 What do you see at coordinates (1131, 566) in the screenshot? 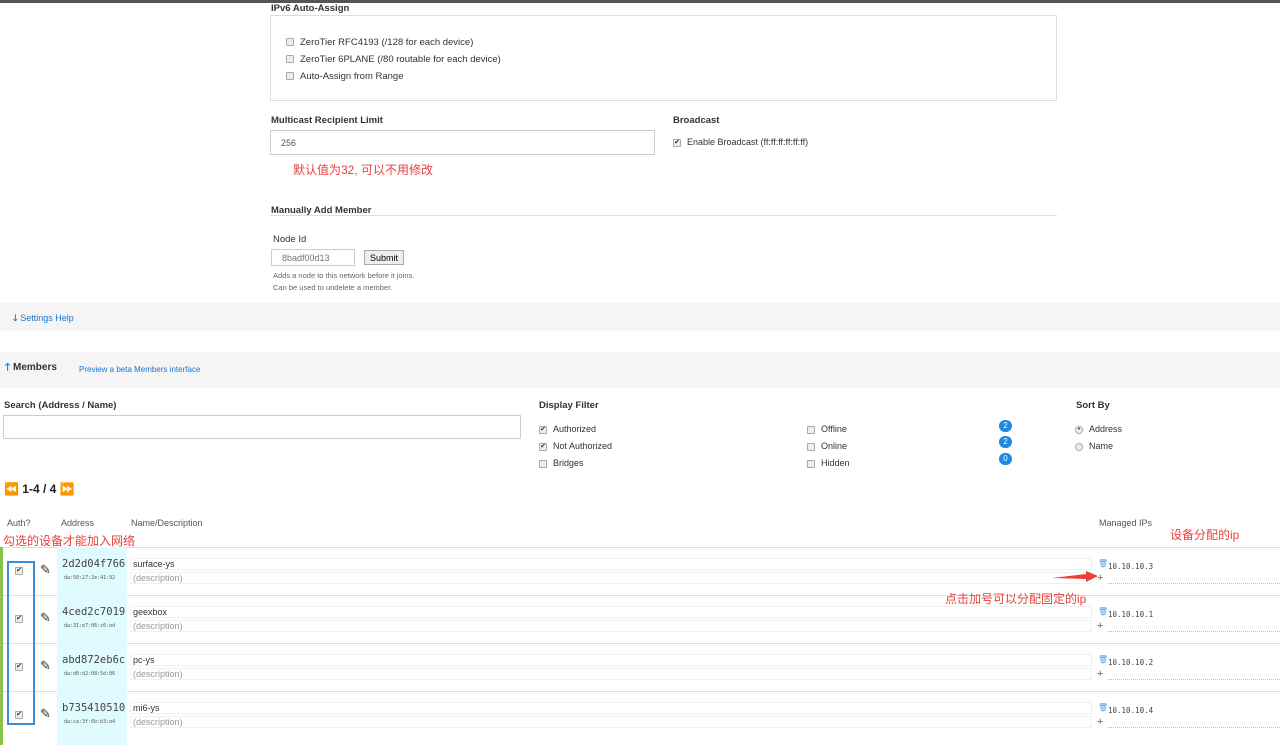
I see `managed-ip: 10.10.10.3` at bounding box center [1131, 566].